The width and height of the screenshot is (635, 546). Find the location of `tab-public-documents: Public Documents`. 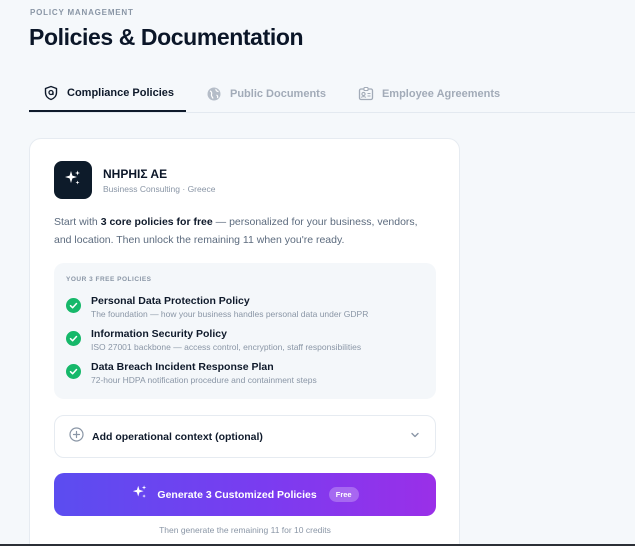

tab-public-documents: Public Documents is located at coordinates (265, 94).